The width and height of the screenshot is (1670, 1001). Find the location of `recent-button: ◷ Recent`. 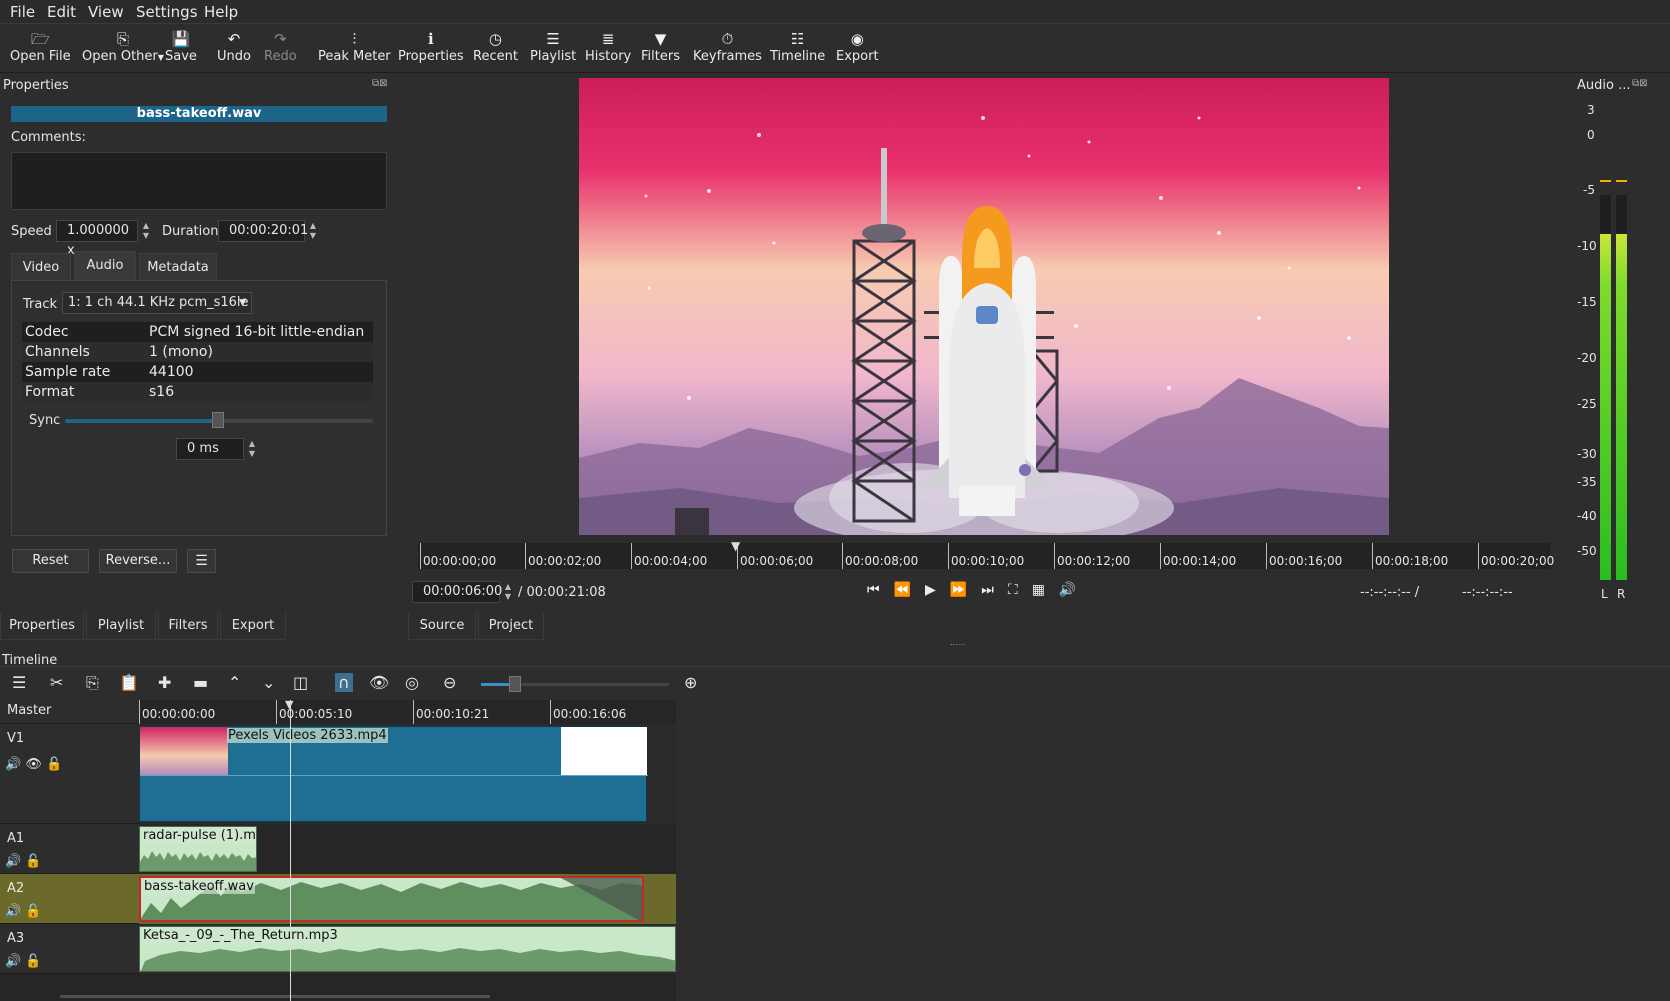

recent-button: ◷ Recent is located at coordinates (495, 46).